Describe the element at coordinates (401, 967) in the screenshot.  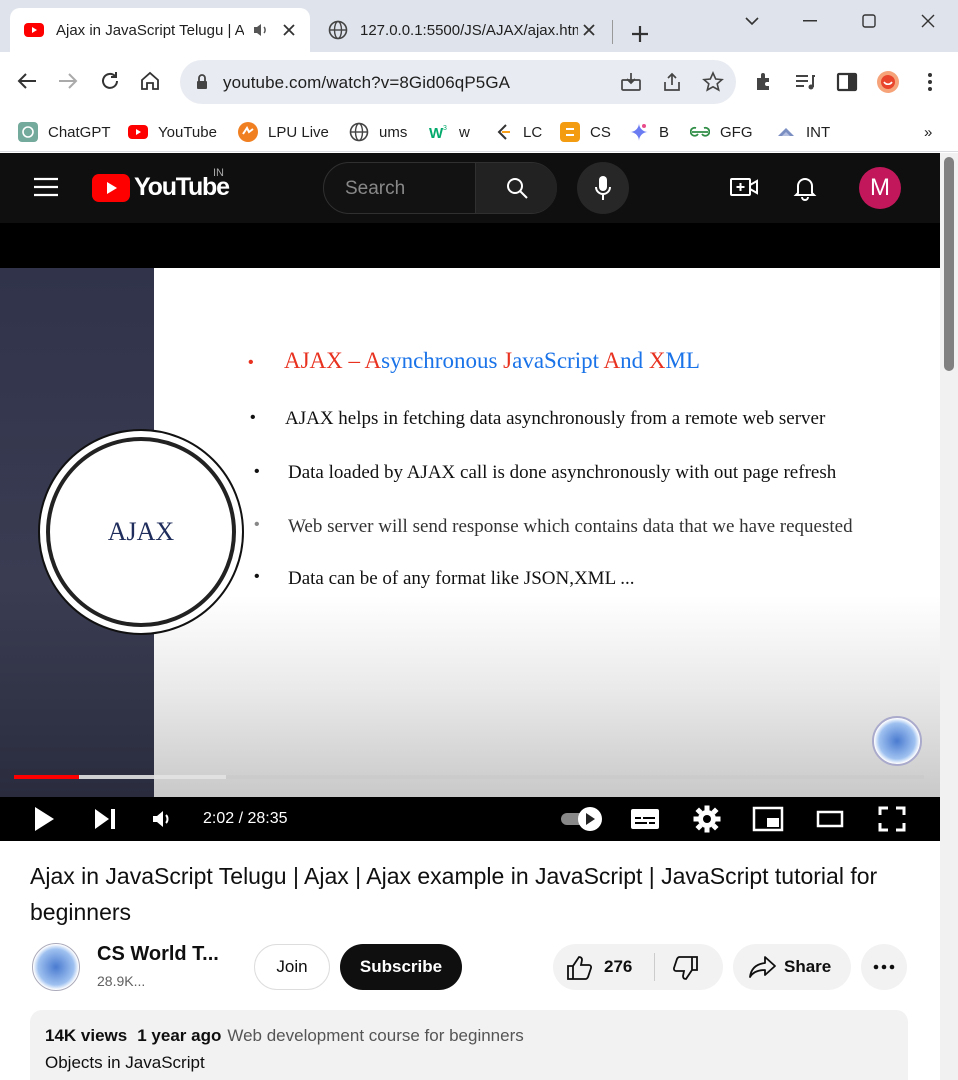
I see `subscribe-button: Subscribe` at that location.